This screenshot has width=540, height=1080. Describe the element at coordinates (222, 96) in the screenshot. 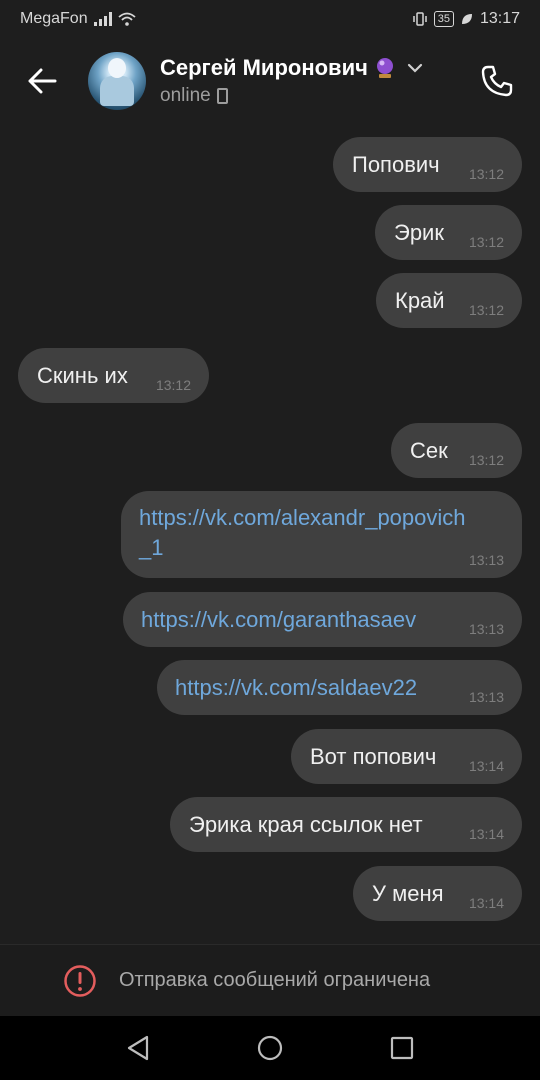

I see `mobile-device-icon` at that location.